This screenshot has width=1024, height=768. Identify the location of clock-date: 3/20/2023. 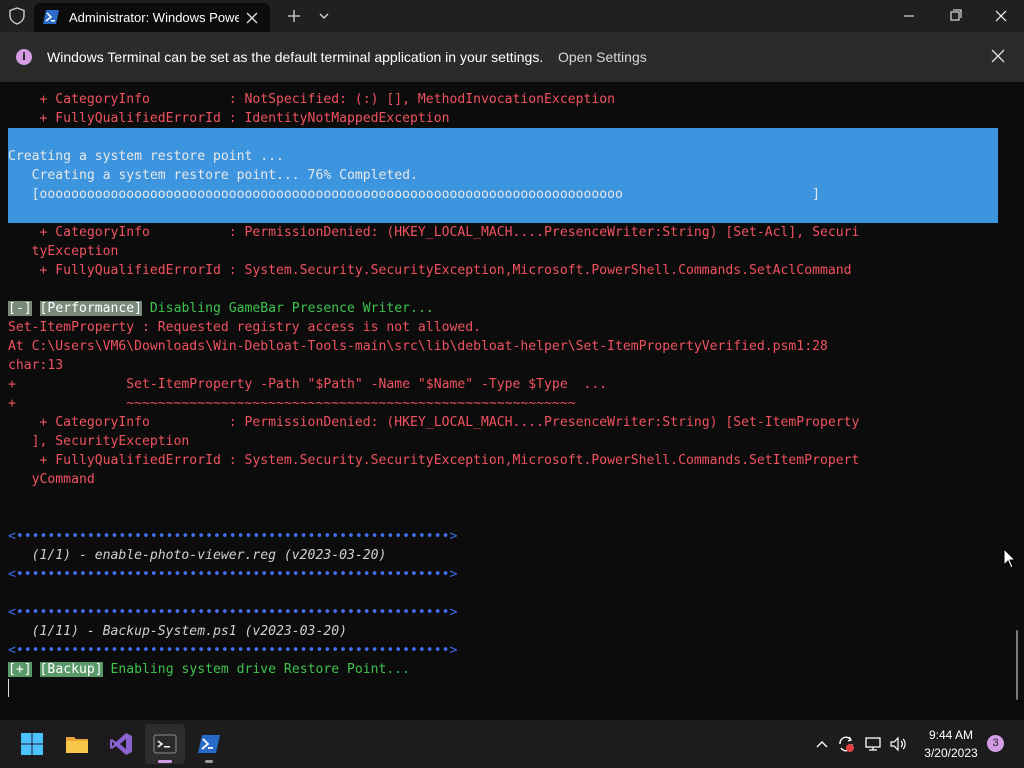
(951, 753).